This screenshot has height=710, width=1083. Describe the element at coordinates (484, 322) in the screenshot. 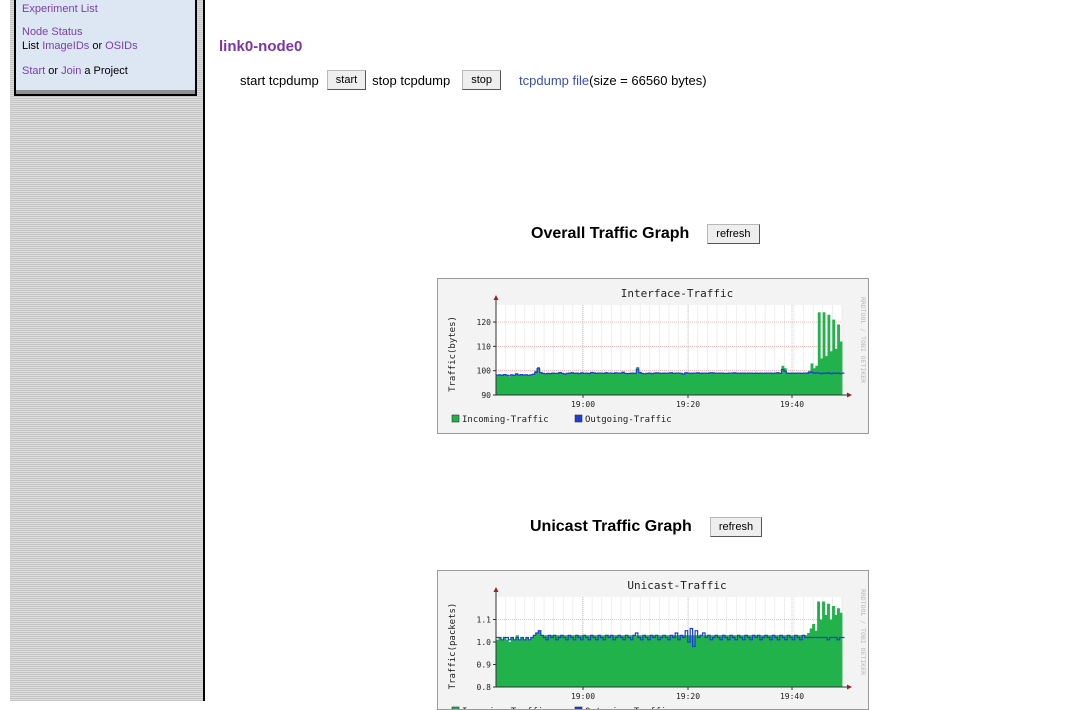

I see `y-tick-label: 120` at that location.